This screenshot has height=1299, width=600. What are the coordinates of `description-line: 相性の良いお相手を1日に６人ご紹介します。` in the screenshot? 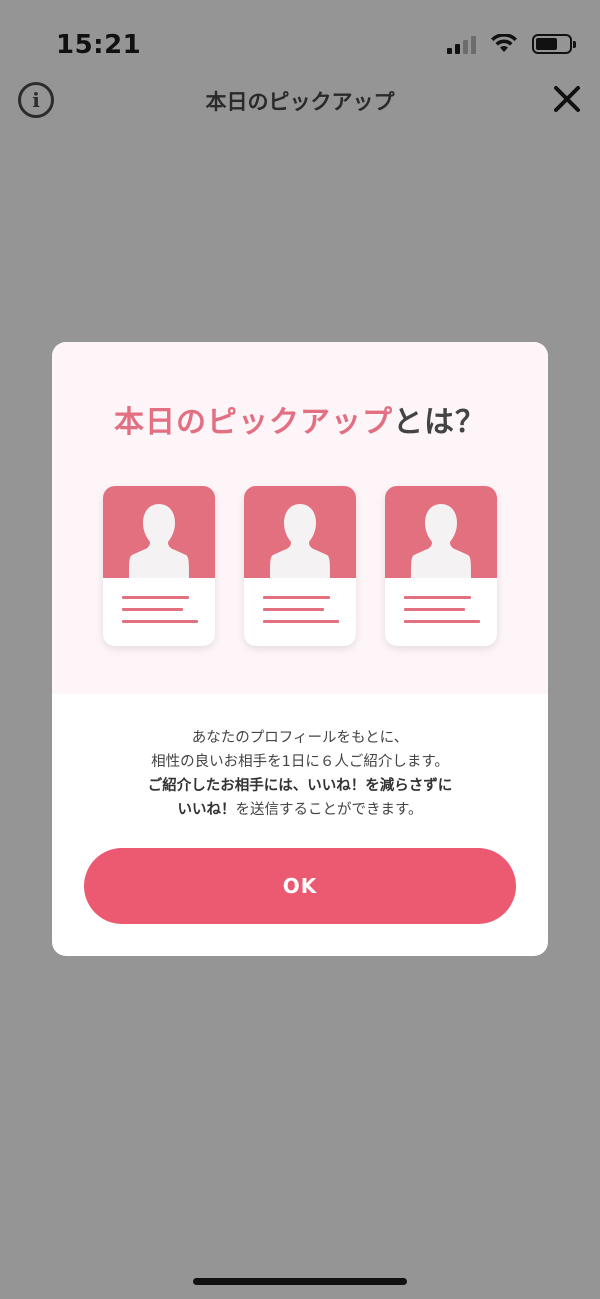 It's located at (300, 762).